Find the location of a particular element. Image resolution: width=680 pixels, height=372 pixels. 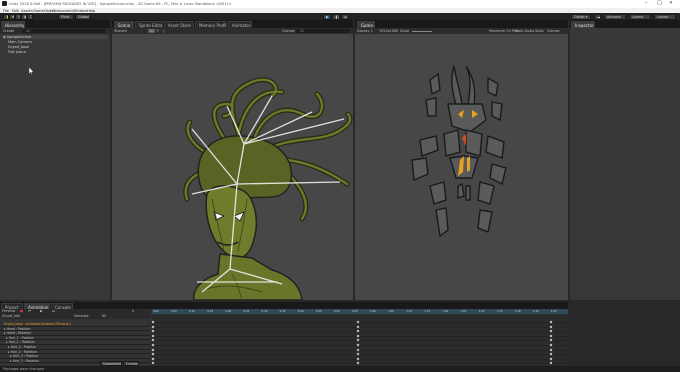

hierarchy-item-label: Main Camera is located at coordinates (20, 42).